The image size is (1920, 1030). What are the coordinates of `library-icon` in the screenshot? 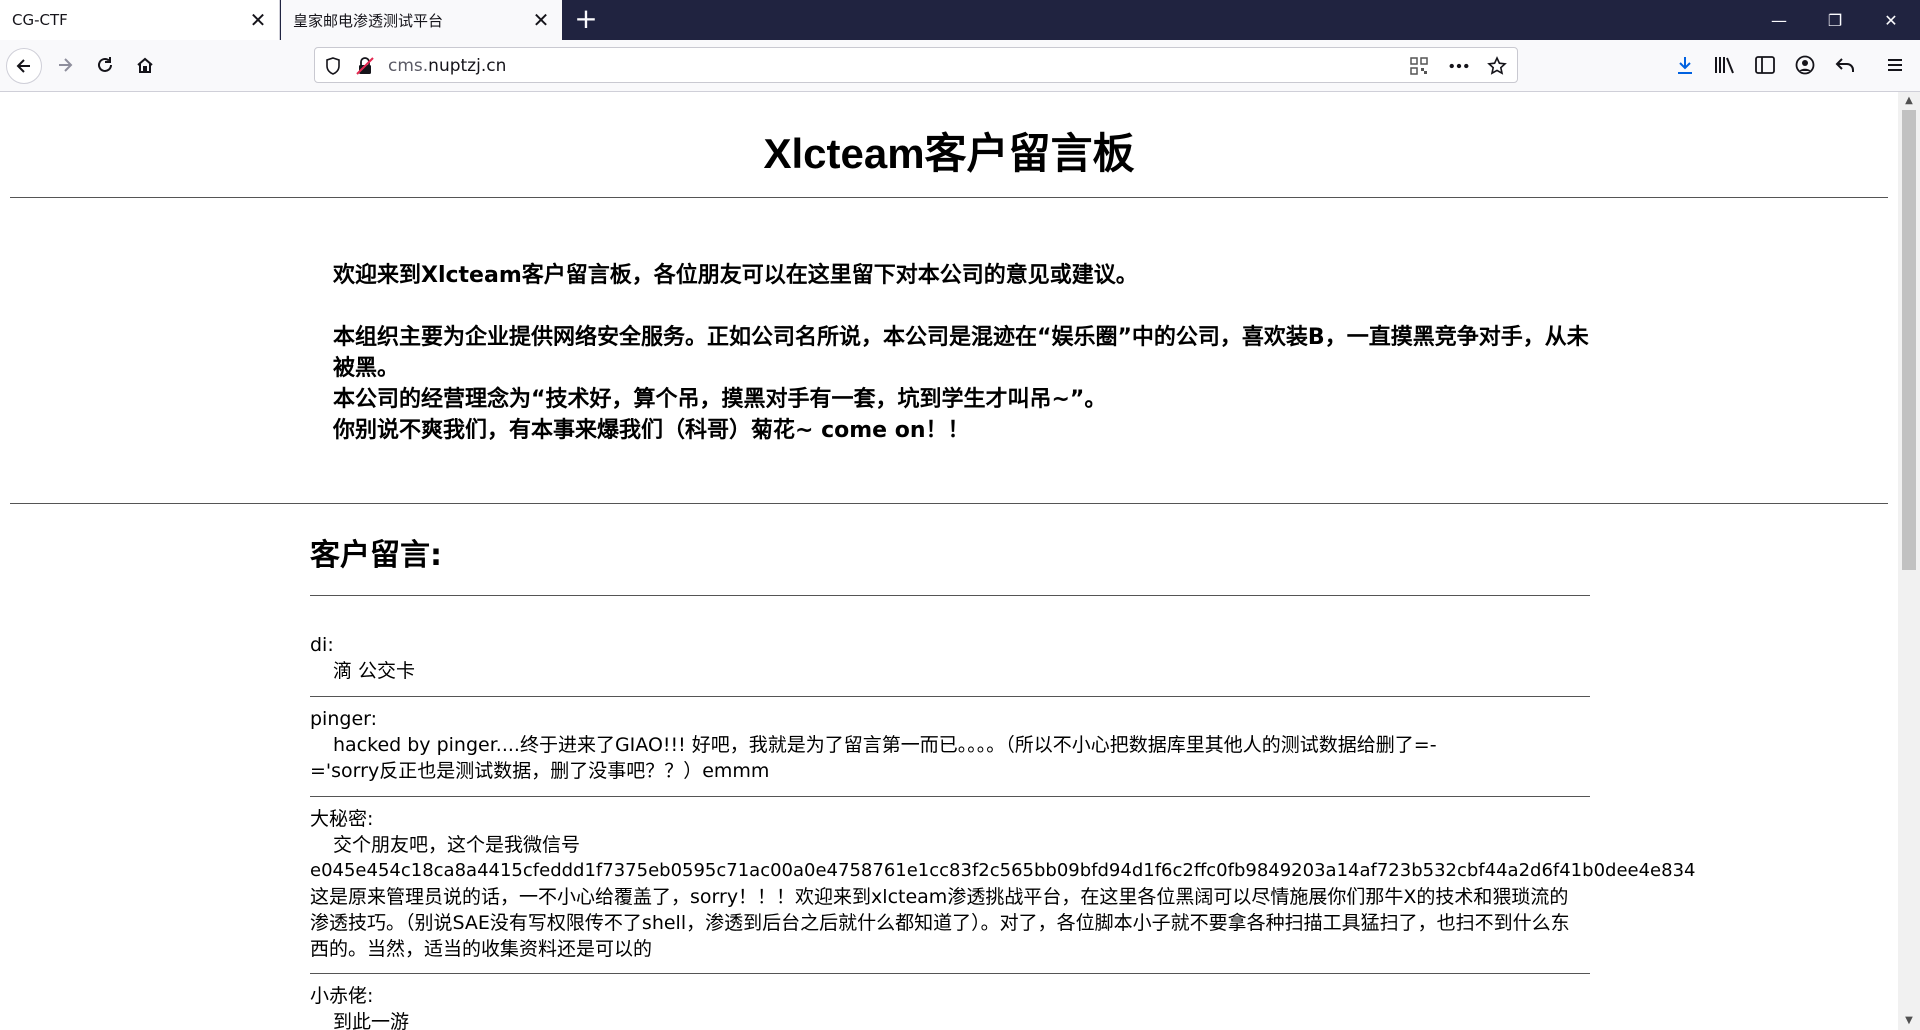 It's located at (1724, 65).